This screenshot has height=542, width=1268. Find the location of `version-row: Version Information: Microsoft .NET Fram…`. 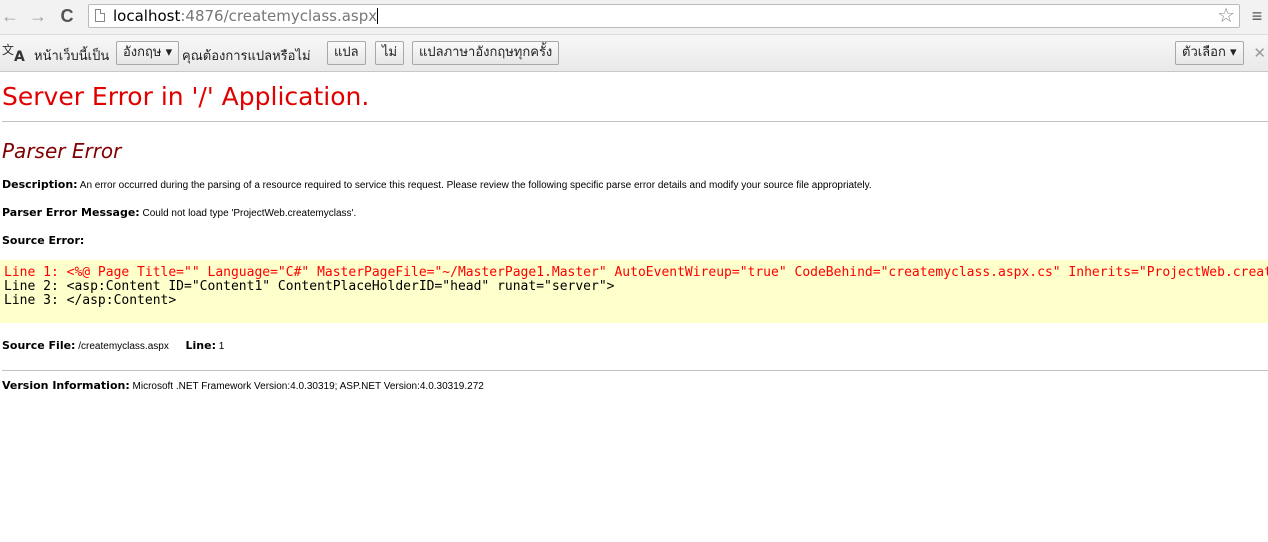

version-row: Version Information: Microsoft .NET Fram… is located at coordinates (243, 385).